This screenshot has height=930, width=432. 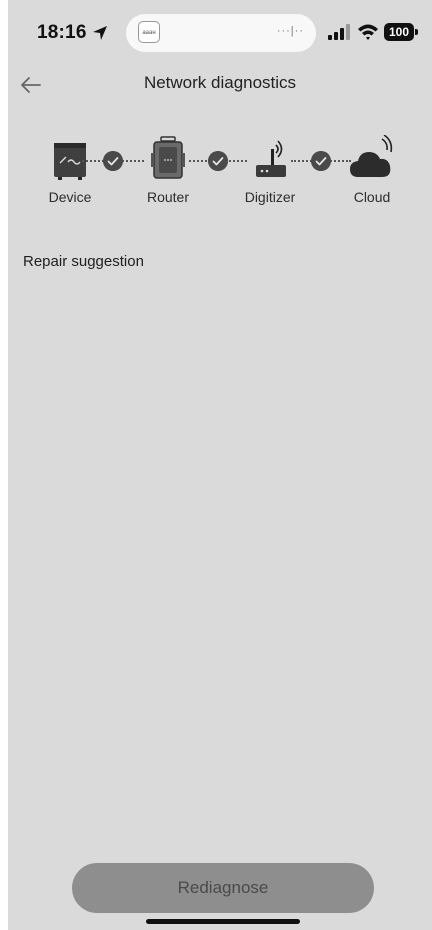 What do you see at coordinates (372, 197) in the screenshot?
I see `node-label: Cloud` at bounding box center [372, 197].